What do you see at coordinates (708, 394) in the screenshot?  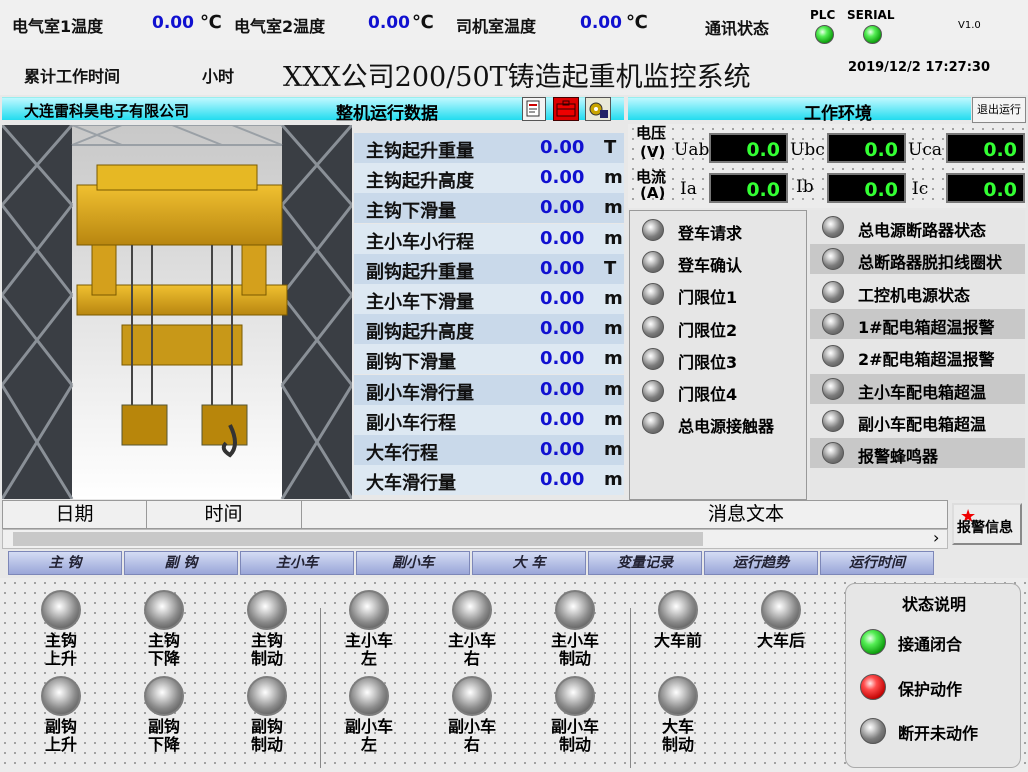 I see `status-label: 门限位4` at bounding box center [708, 394].